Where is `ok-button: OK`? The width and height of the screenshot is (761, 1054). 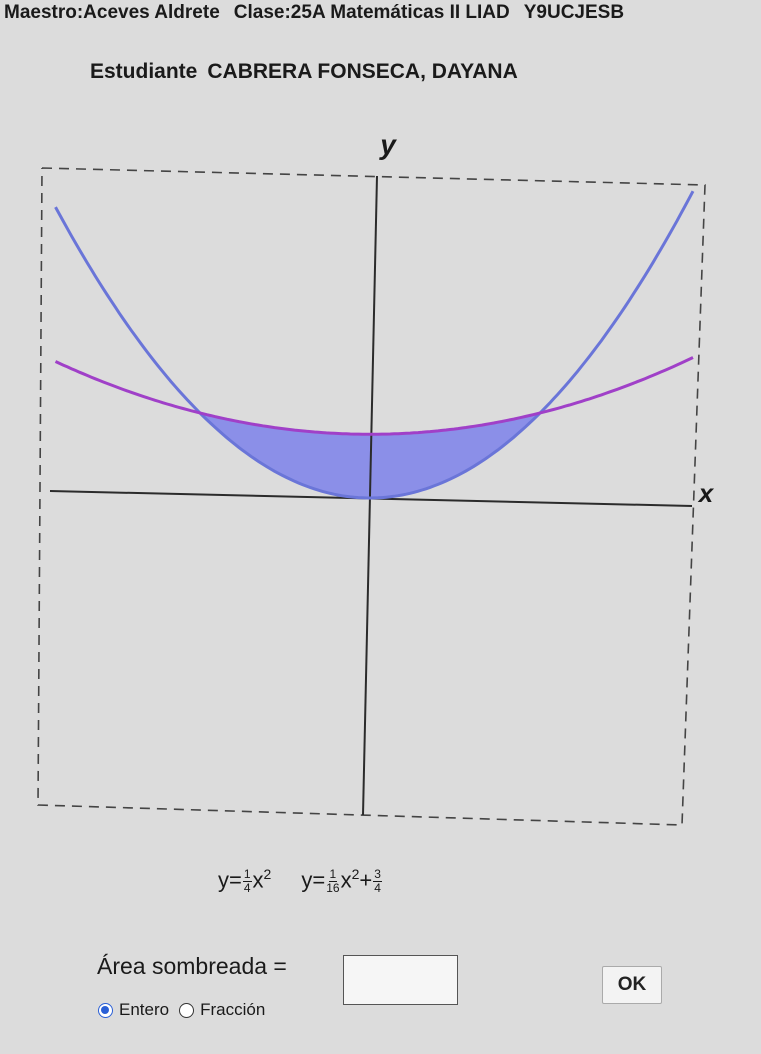
ok-button: OK is located at coordinates (632, 985).